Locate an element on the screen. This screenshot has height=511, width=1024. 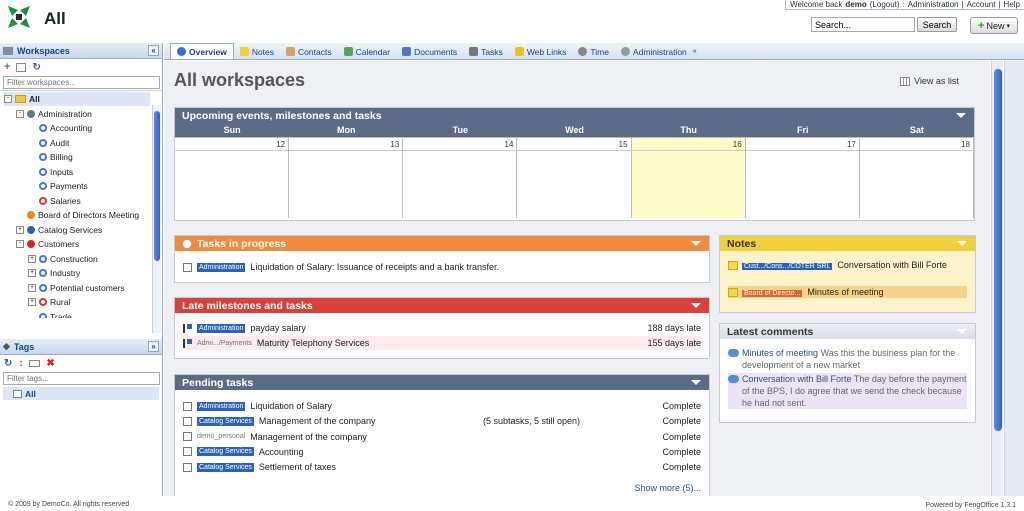
milestone-title: payday salary is located at coordinates (278, 328).